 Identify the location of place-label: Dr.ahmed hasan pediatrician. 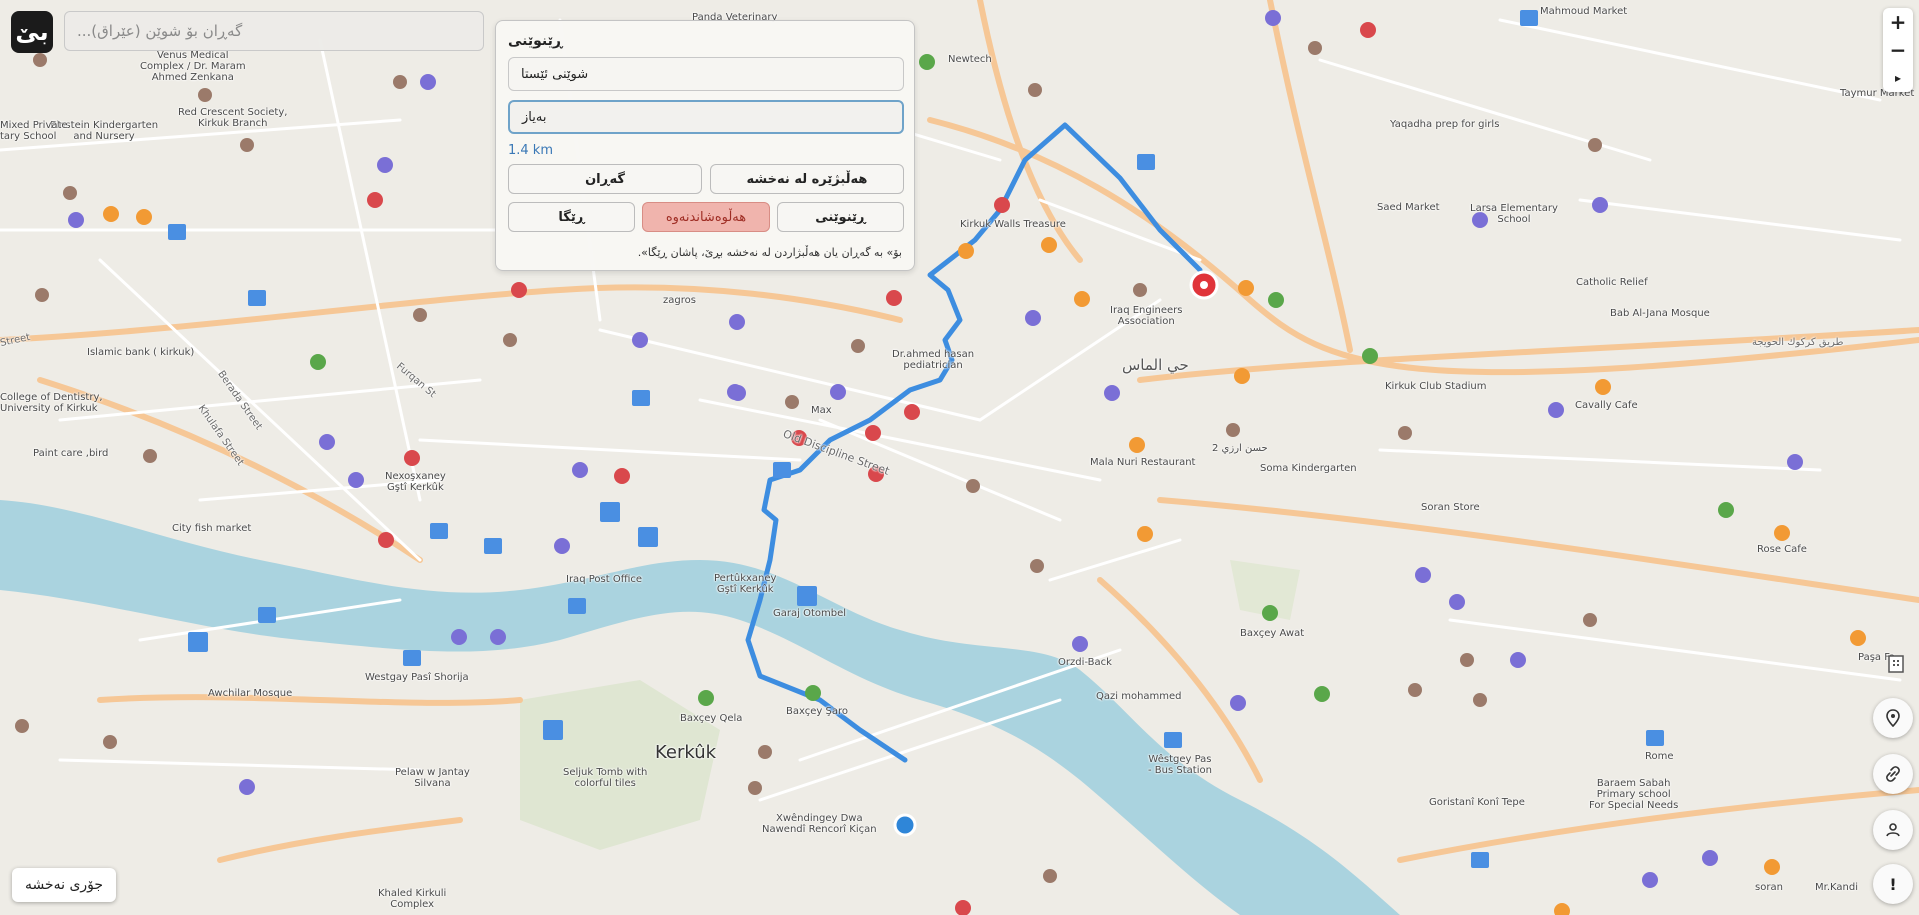
(933, 360).